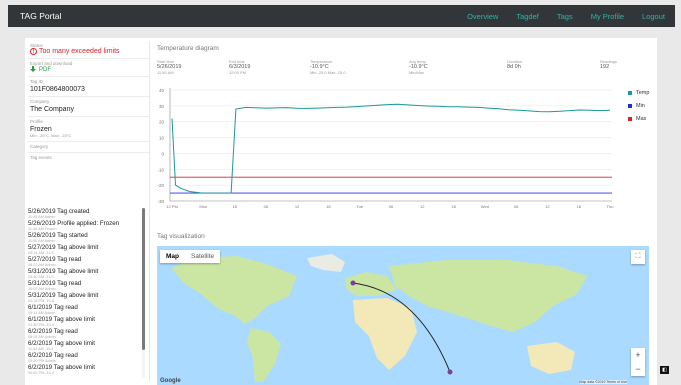 This screenshot has height=385, width=681. I want to click on y-tick-label: 20, so click(162, 122).